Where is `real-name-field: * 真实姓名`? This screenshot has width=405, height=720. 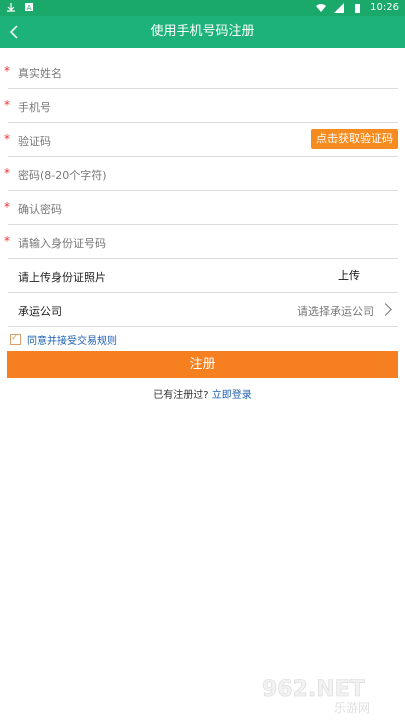
real-name-field: * 真实姓名 is located at coordinates (201, 72).